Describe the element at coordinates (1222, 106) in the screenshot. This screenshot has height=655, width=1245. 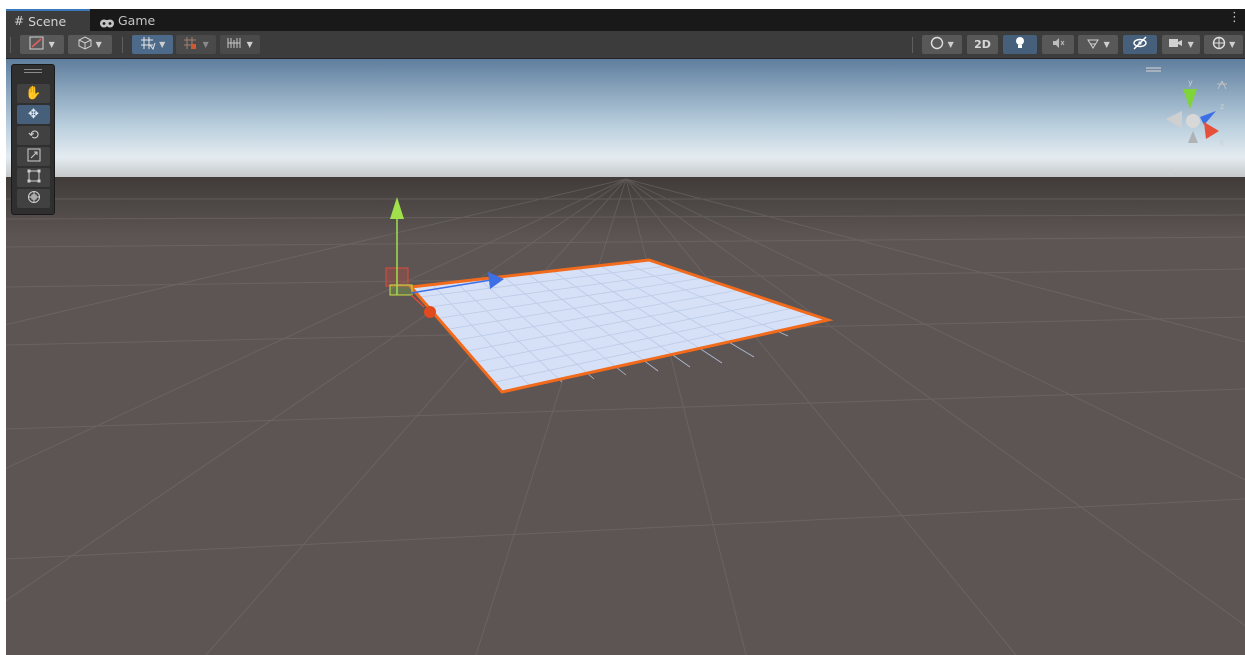
I see `gizmo-z-label: z` at that location.